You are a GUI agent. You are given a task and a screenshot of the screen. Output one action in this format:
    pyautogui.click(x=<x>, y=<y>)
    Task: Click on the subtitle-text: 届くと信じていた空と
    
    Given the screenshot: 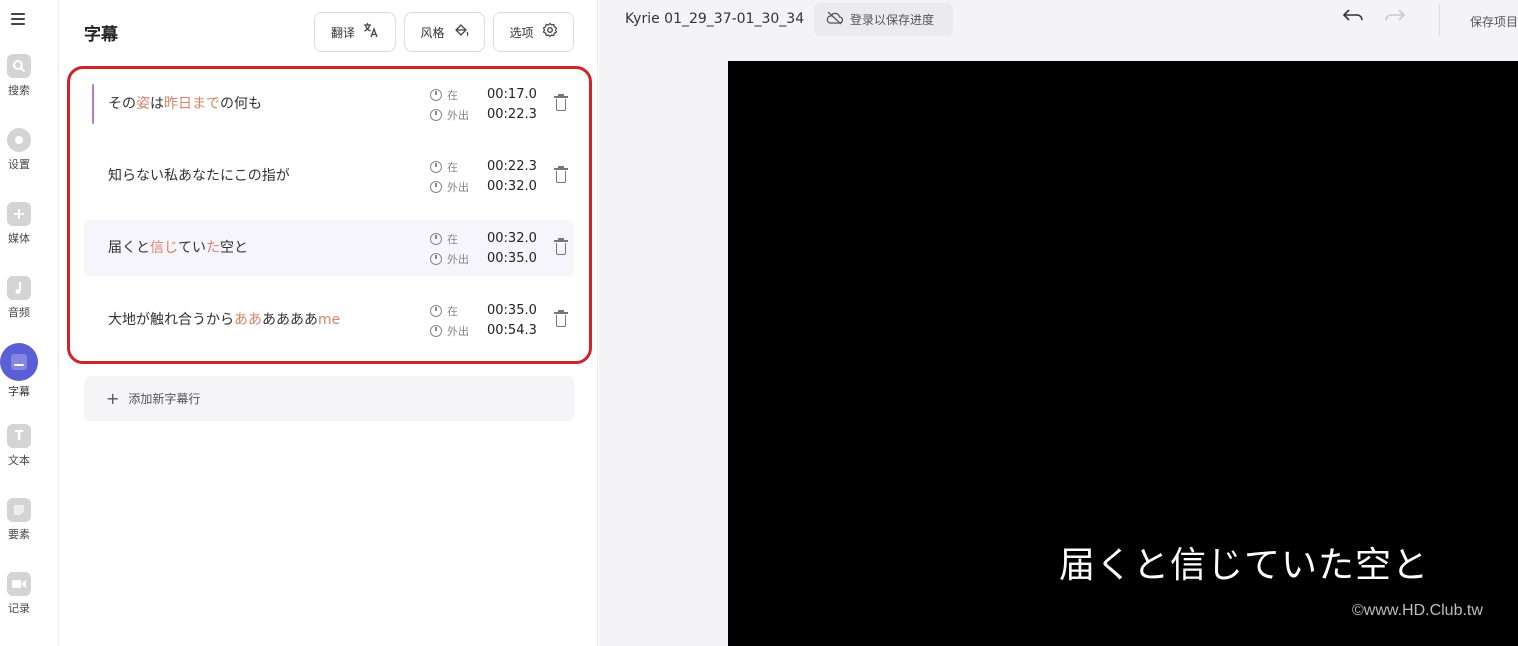 What is the action you would take?
    pyautogui.click(x=178, y=247)
    